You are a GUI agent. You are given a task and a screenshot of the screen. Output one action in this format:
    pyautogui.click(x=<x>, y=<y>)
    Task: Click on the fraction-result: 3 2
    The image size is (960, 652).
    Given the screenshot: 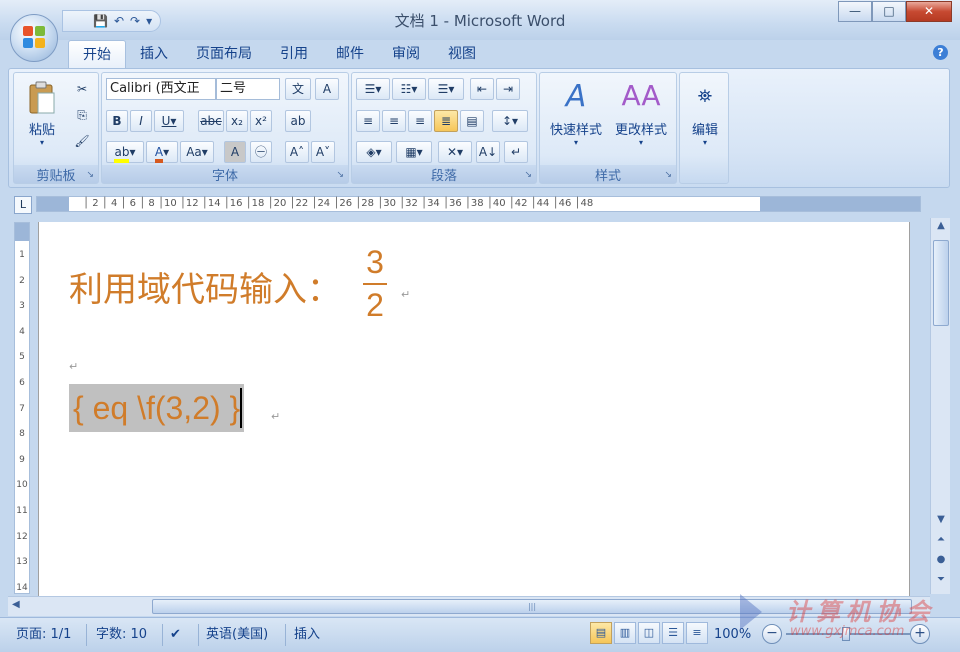 What is the action you would take?
    pyautogui.click(x=375, y=284)
    